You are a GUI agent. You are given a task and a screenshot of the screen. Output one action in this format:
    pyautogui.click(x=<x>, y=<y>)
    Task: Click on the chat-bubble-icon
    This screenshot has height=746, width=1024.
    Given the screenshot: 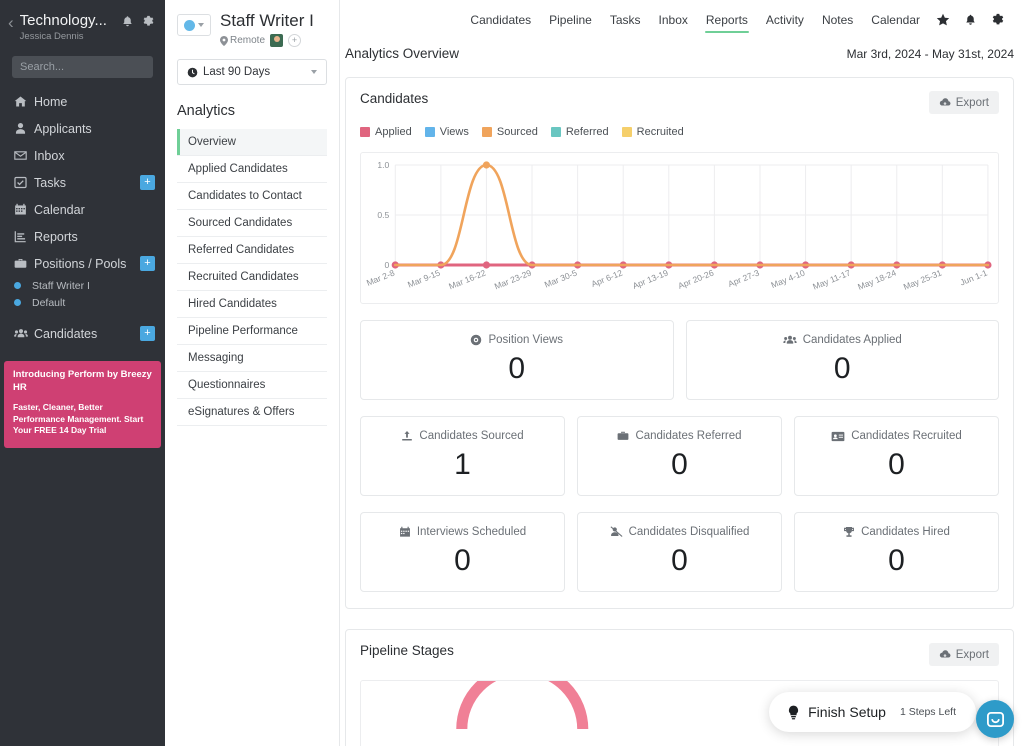 What is the action you would take?
    pyautogui.click(x=995, y=719)
    